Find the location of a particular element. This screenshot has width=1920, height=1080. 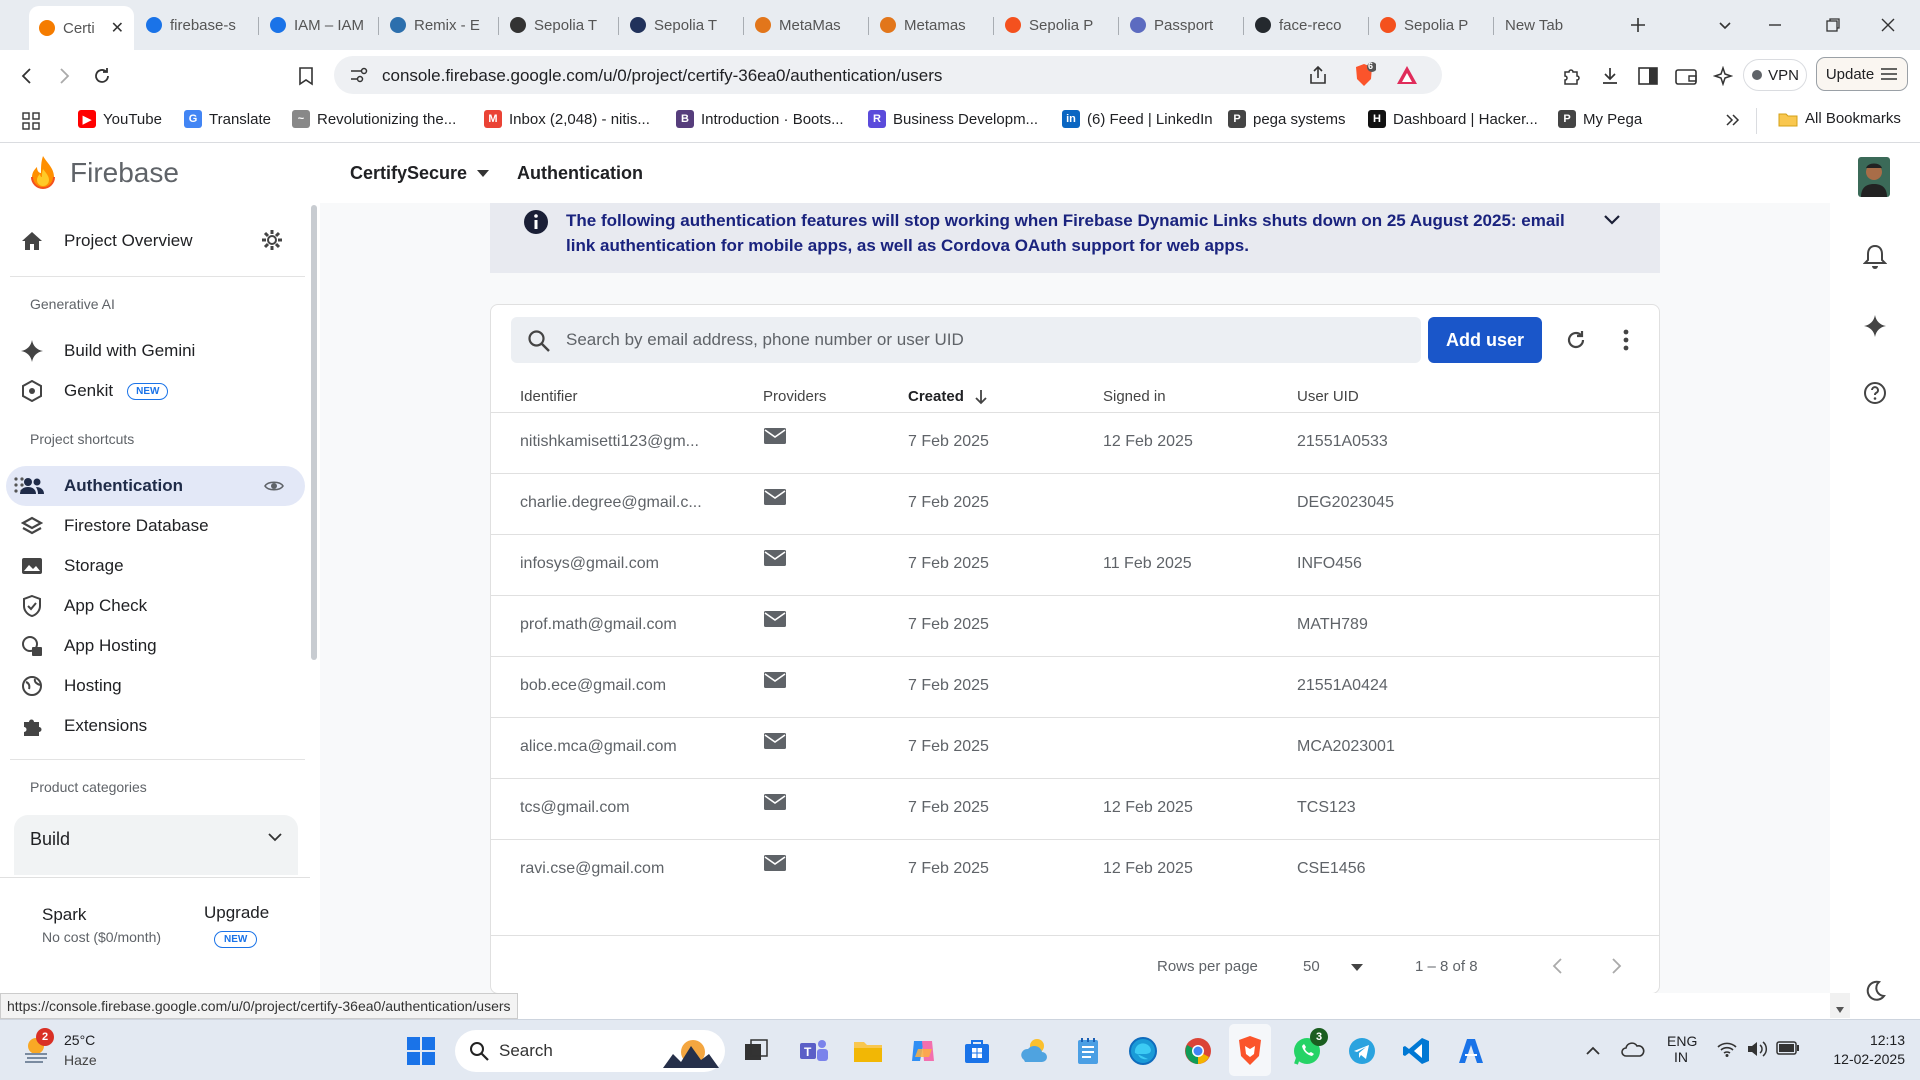

settings-gear-icon is located at coordinates (272, 240).